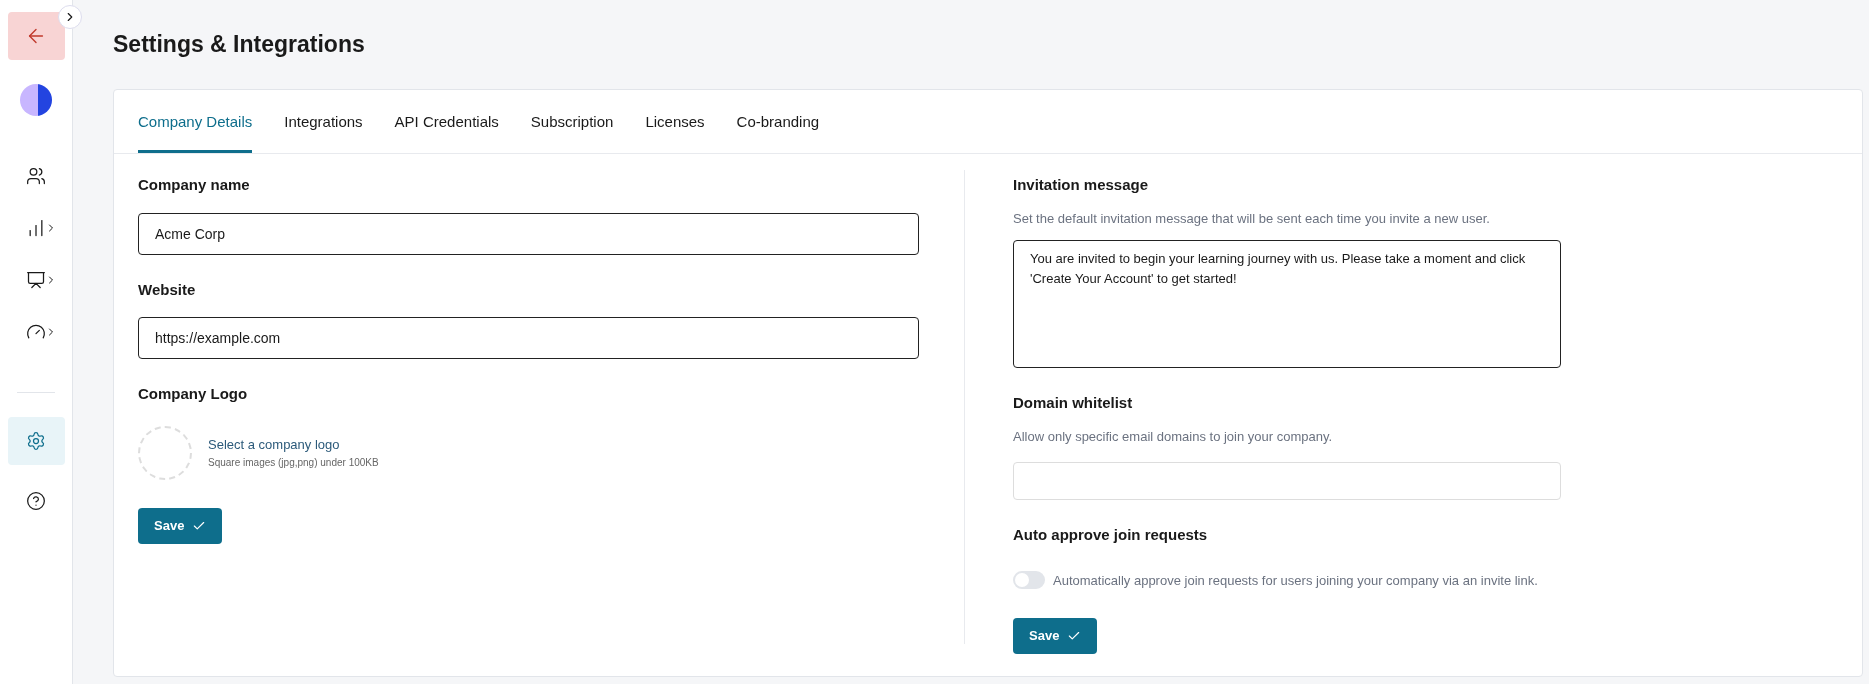 Image resolution: width=1869 pixels, height=684 pixels. What do you see at coordinates (36, 280) in the screenshot?
I see `board-icon` at bounding box center [36, 280].